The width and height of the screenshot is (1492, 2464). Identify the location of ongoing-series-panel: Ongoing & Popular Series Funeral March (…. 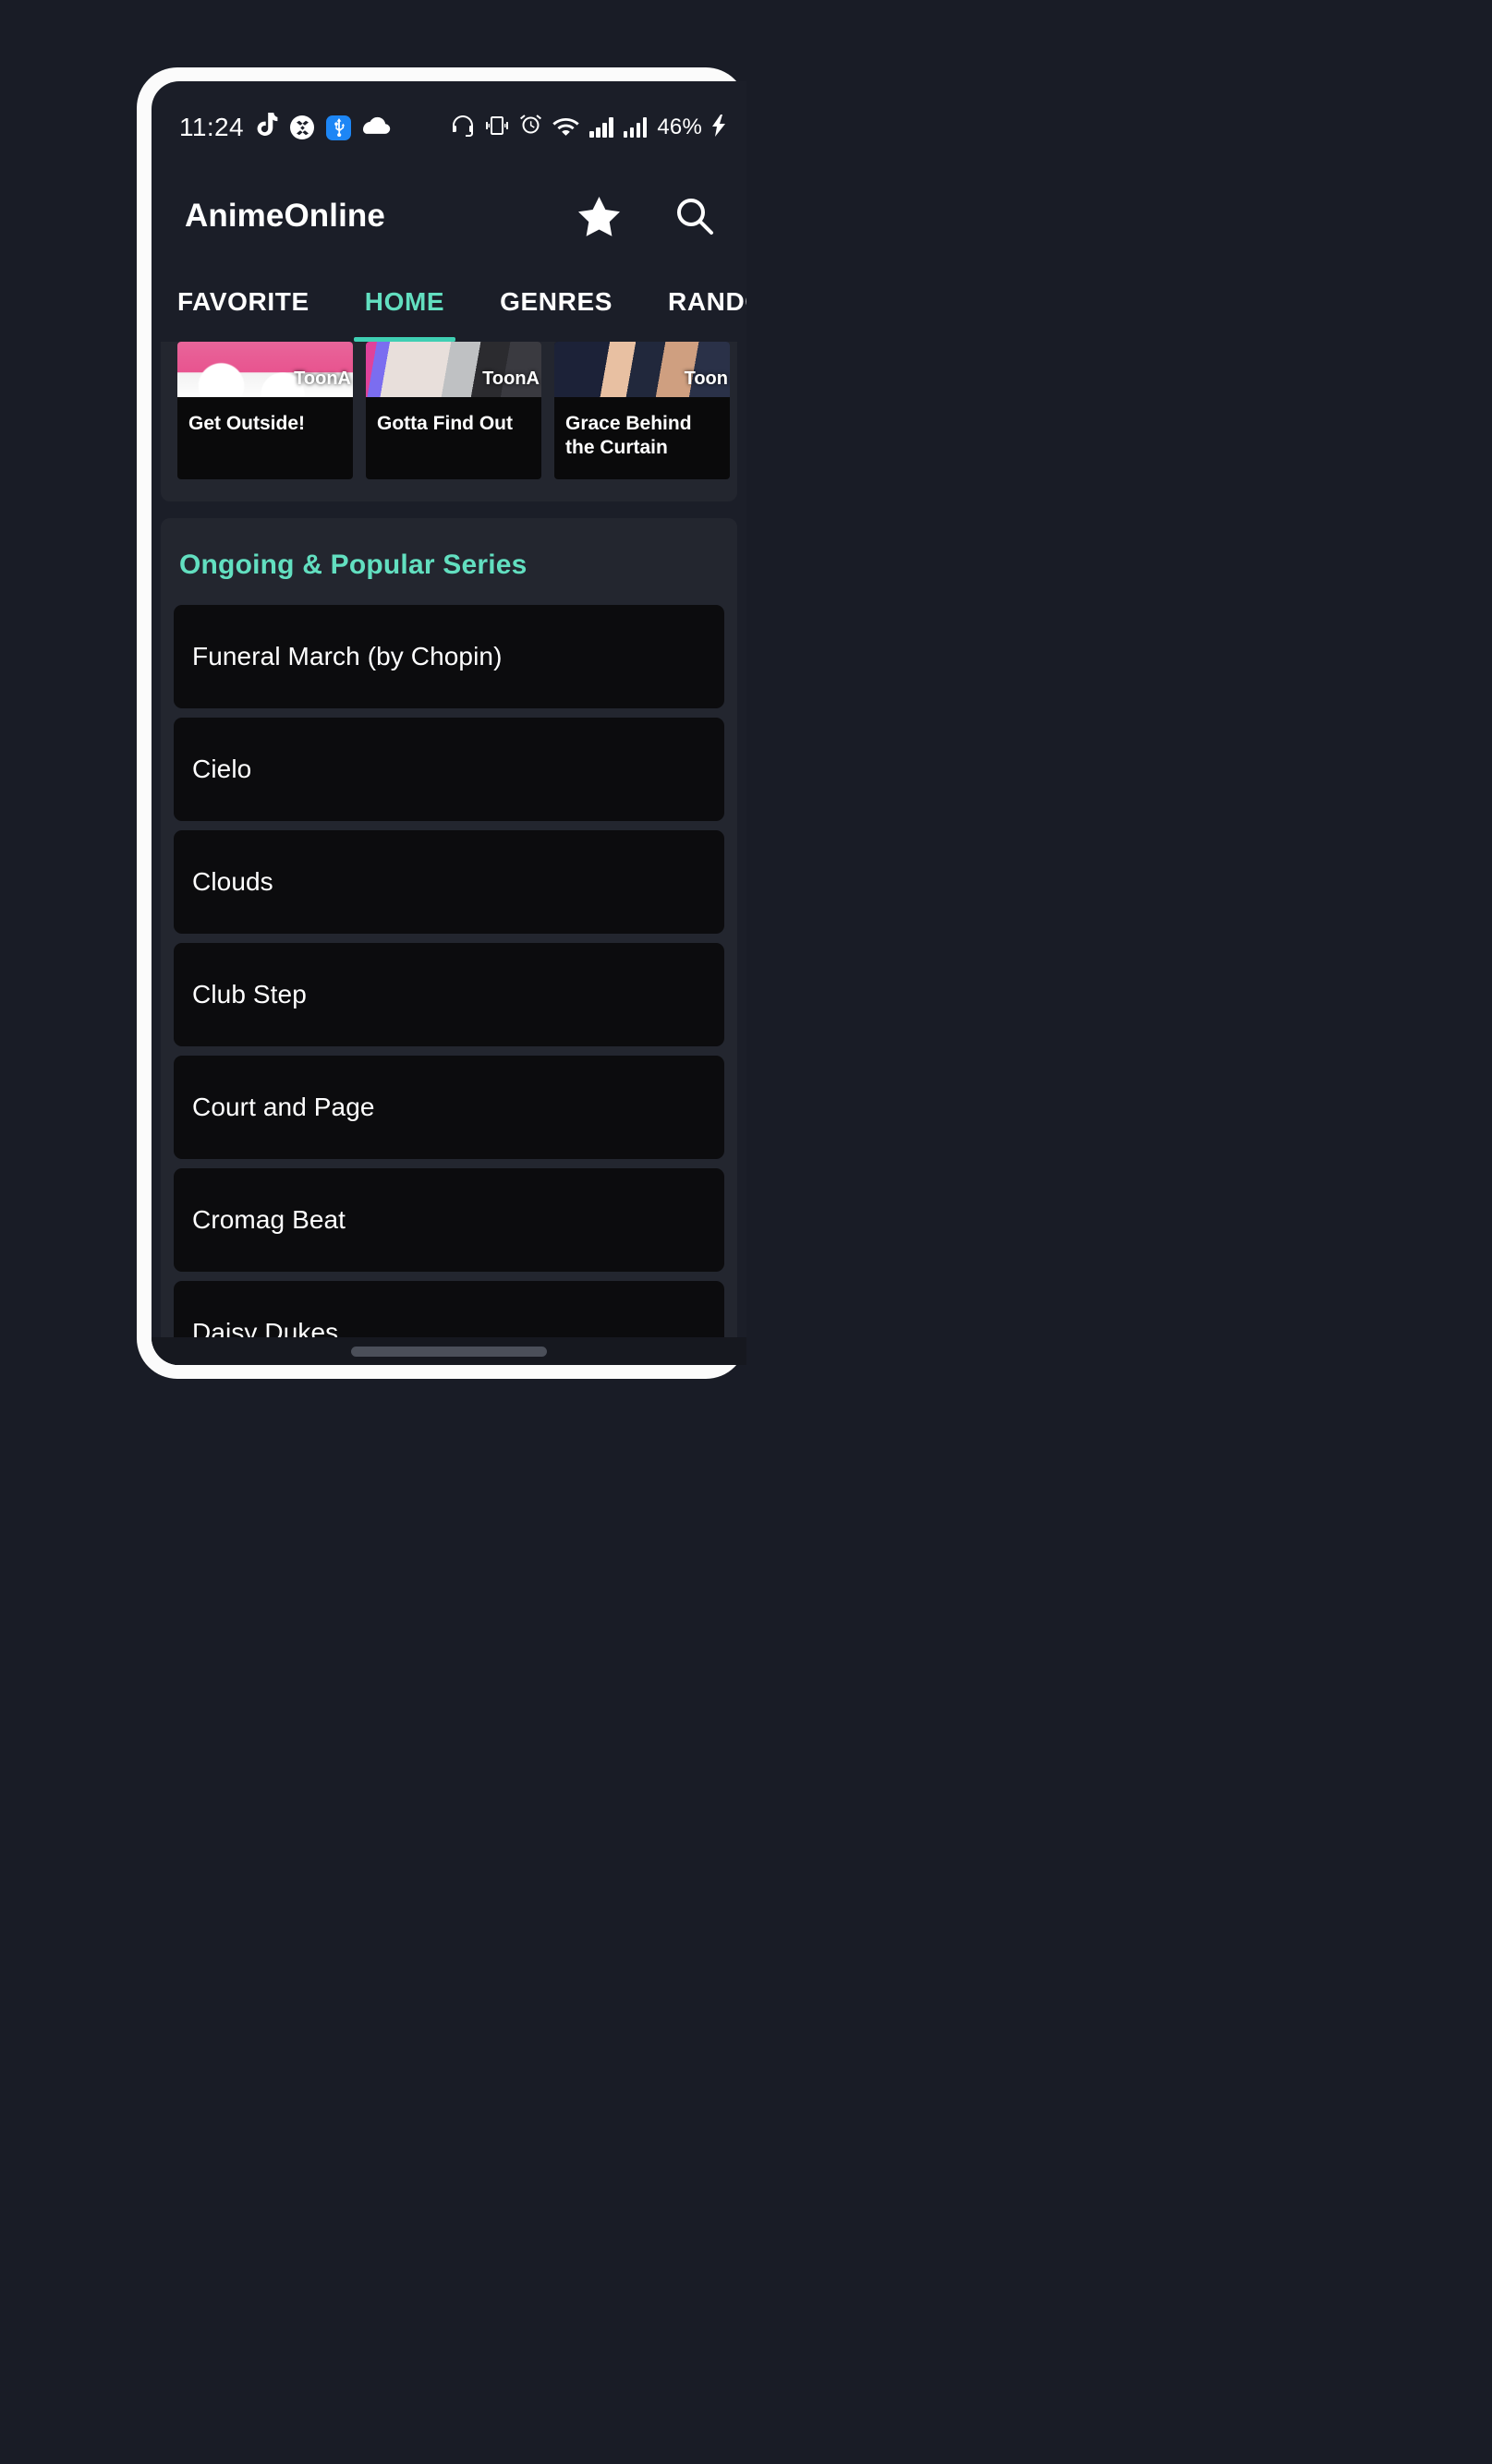
(449, 941).